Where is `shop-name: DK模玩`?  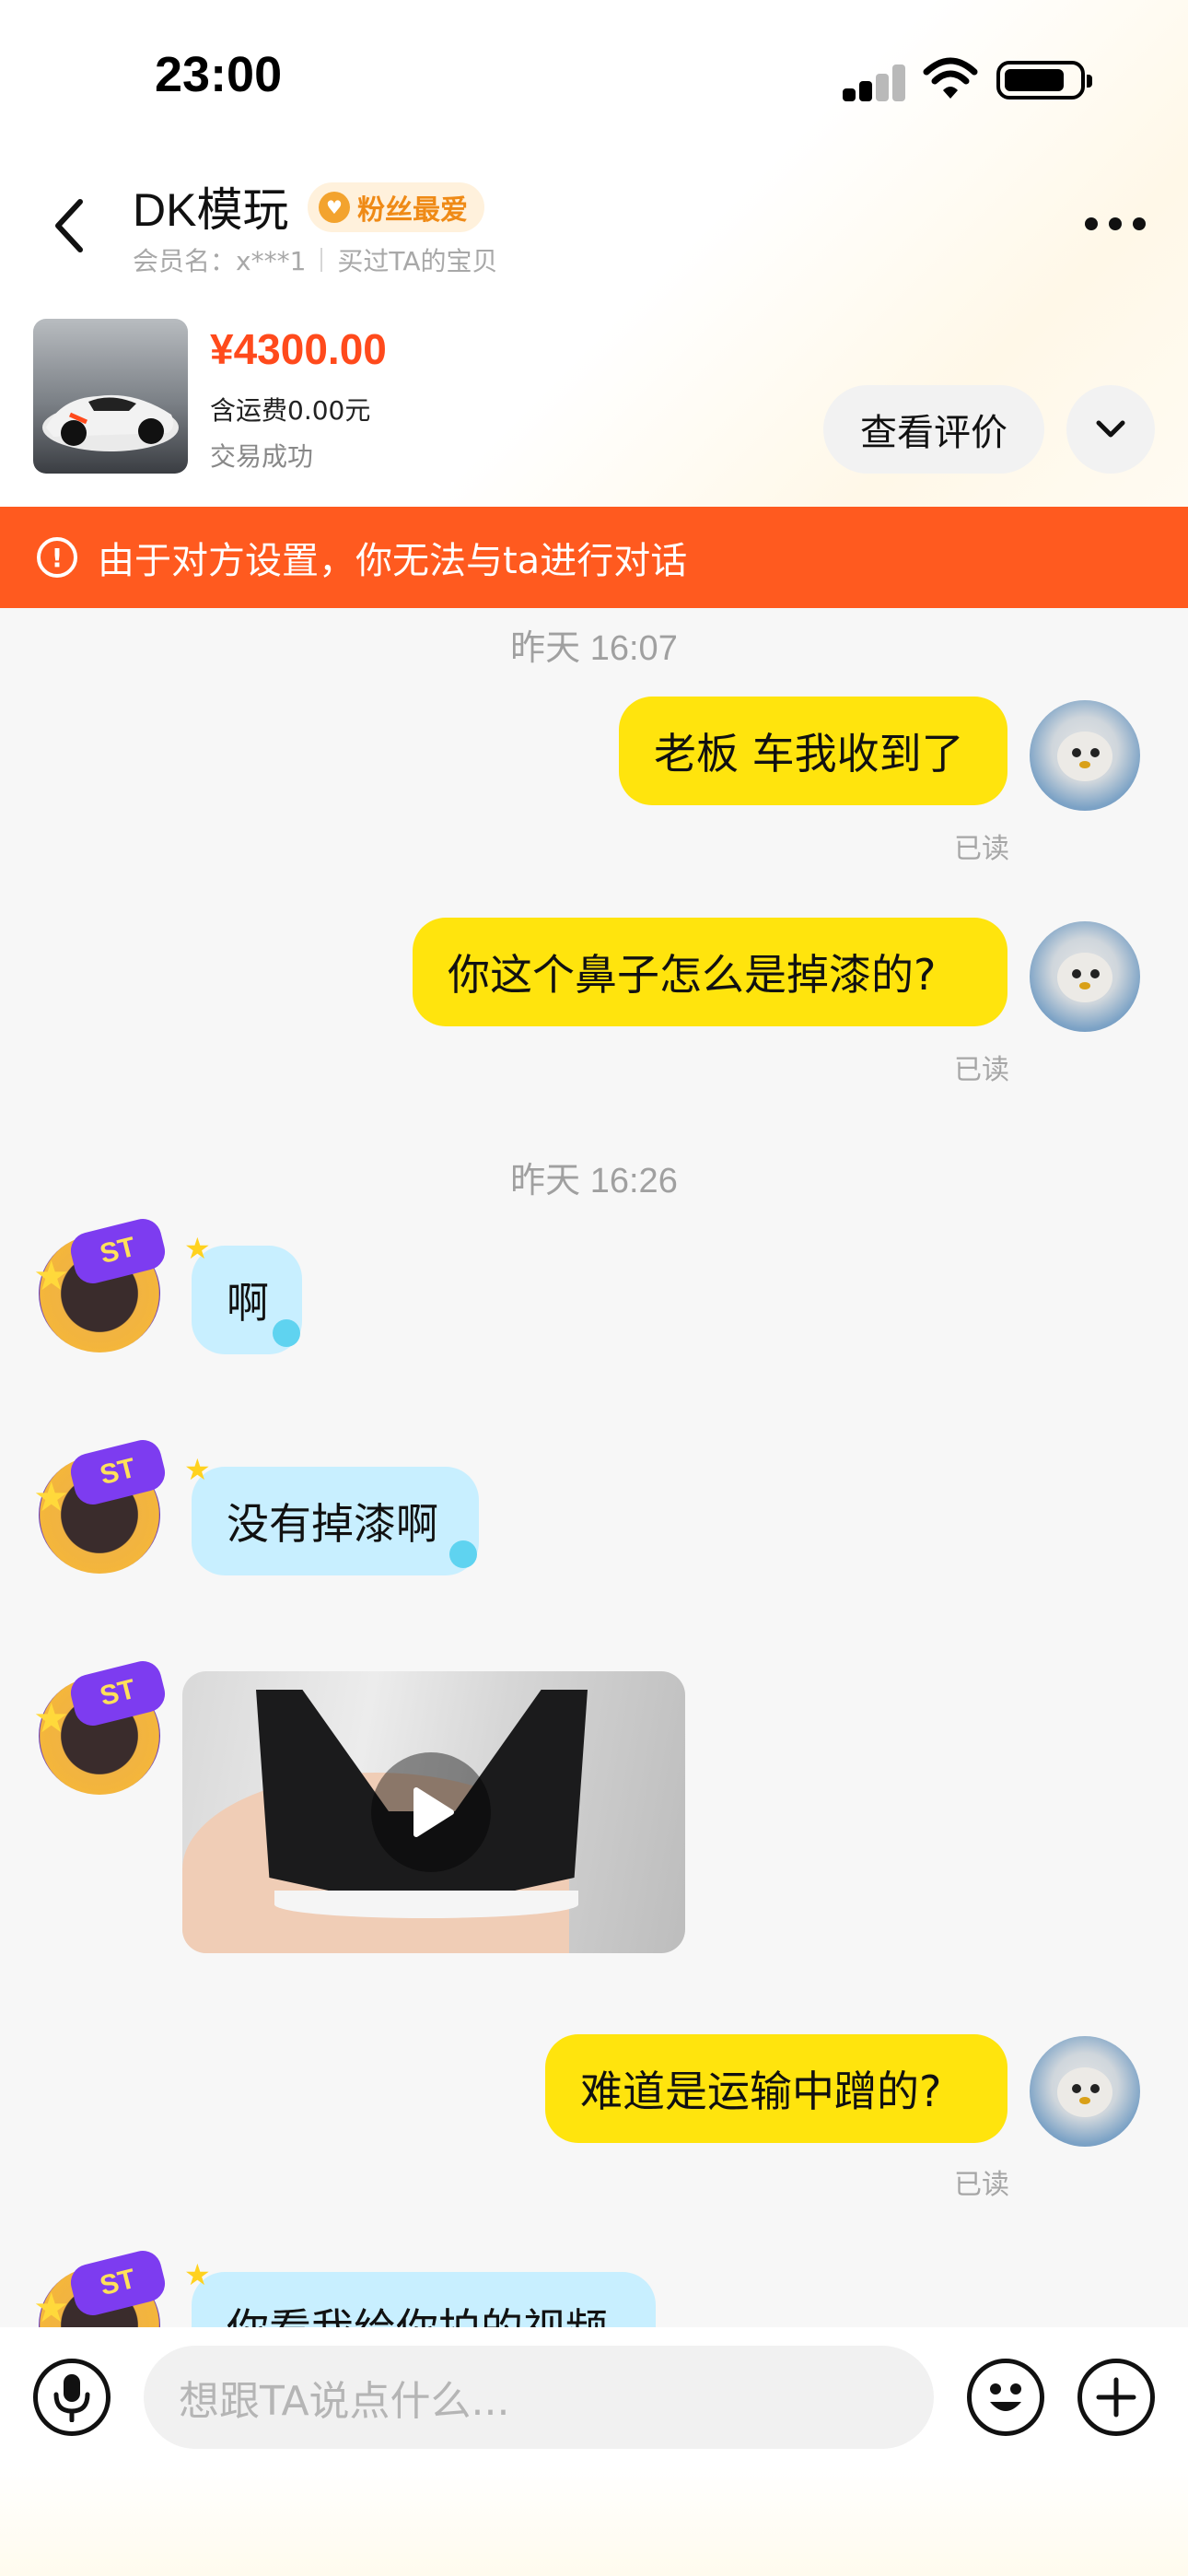
shop-name: DK模玩 is located at coordinates (210, 206).